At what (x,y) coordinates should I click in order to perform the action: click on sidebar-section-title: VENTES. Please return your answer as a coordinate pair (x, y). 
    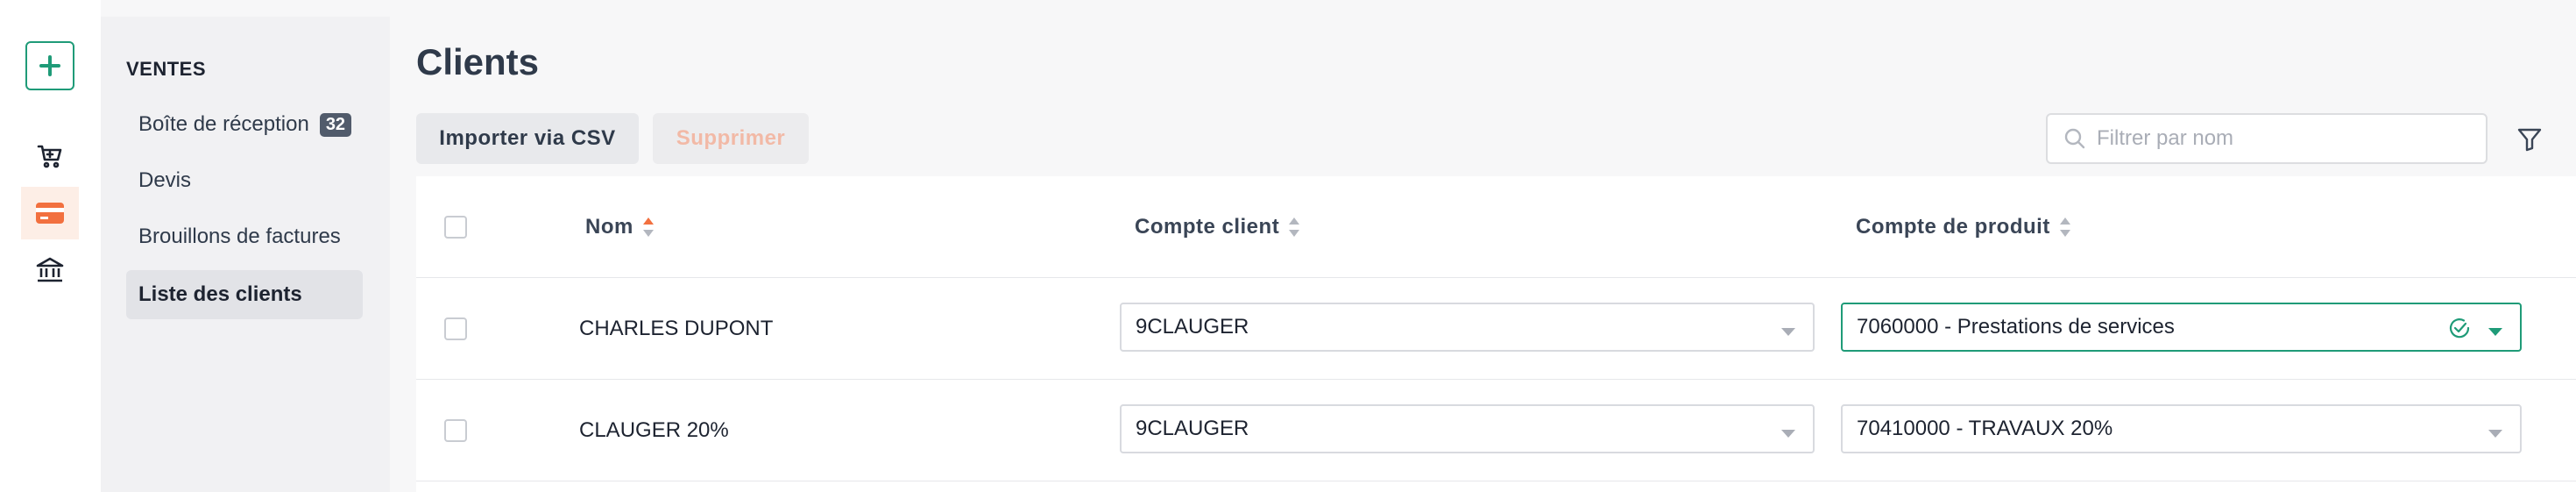
    Looking at the image, I should click on (166, 69).